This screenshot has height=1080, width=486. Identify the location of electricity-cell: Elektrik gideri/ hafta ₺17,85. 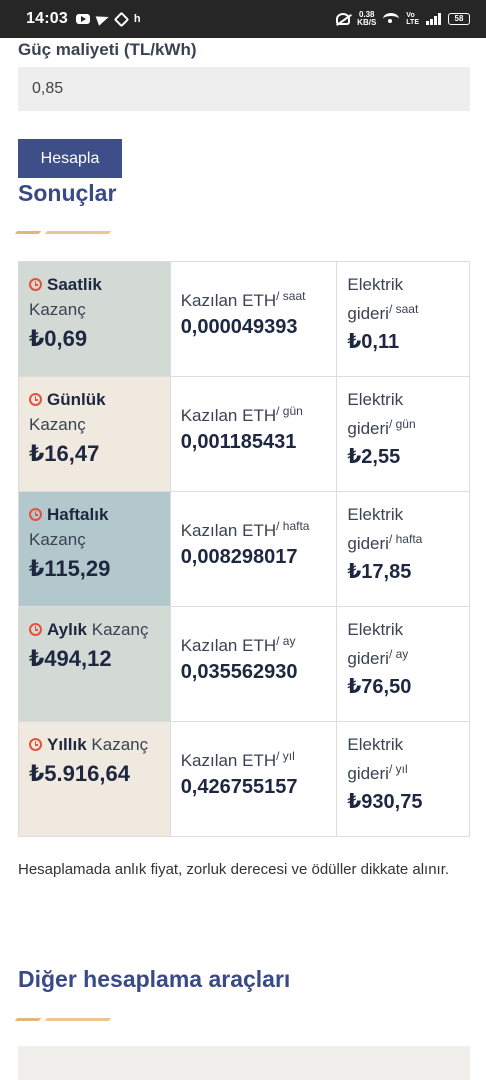
(403, 549).